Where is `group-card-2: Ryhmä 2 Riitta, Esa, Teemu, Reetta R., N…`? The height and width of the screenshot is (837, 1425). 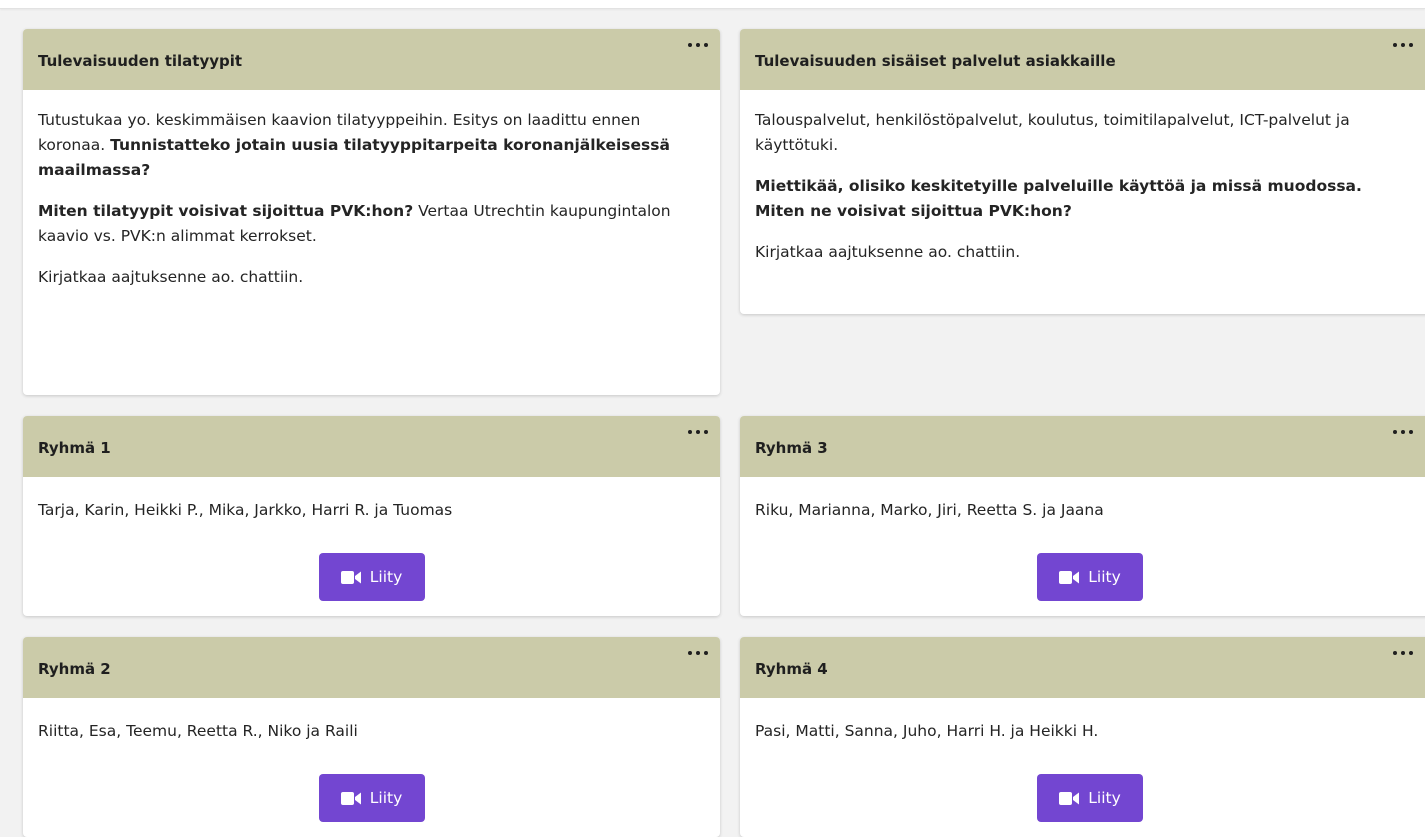
group-card-2: Ryhmä 2 Riitta, Esa, Teemu, Reetta R., N… is located at coordinates (371, 737).